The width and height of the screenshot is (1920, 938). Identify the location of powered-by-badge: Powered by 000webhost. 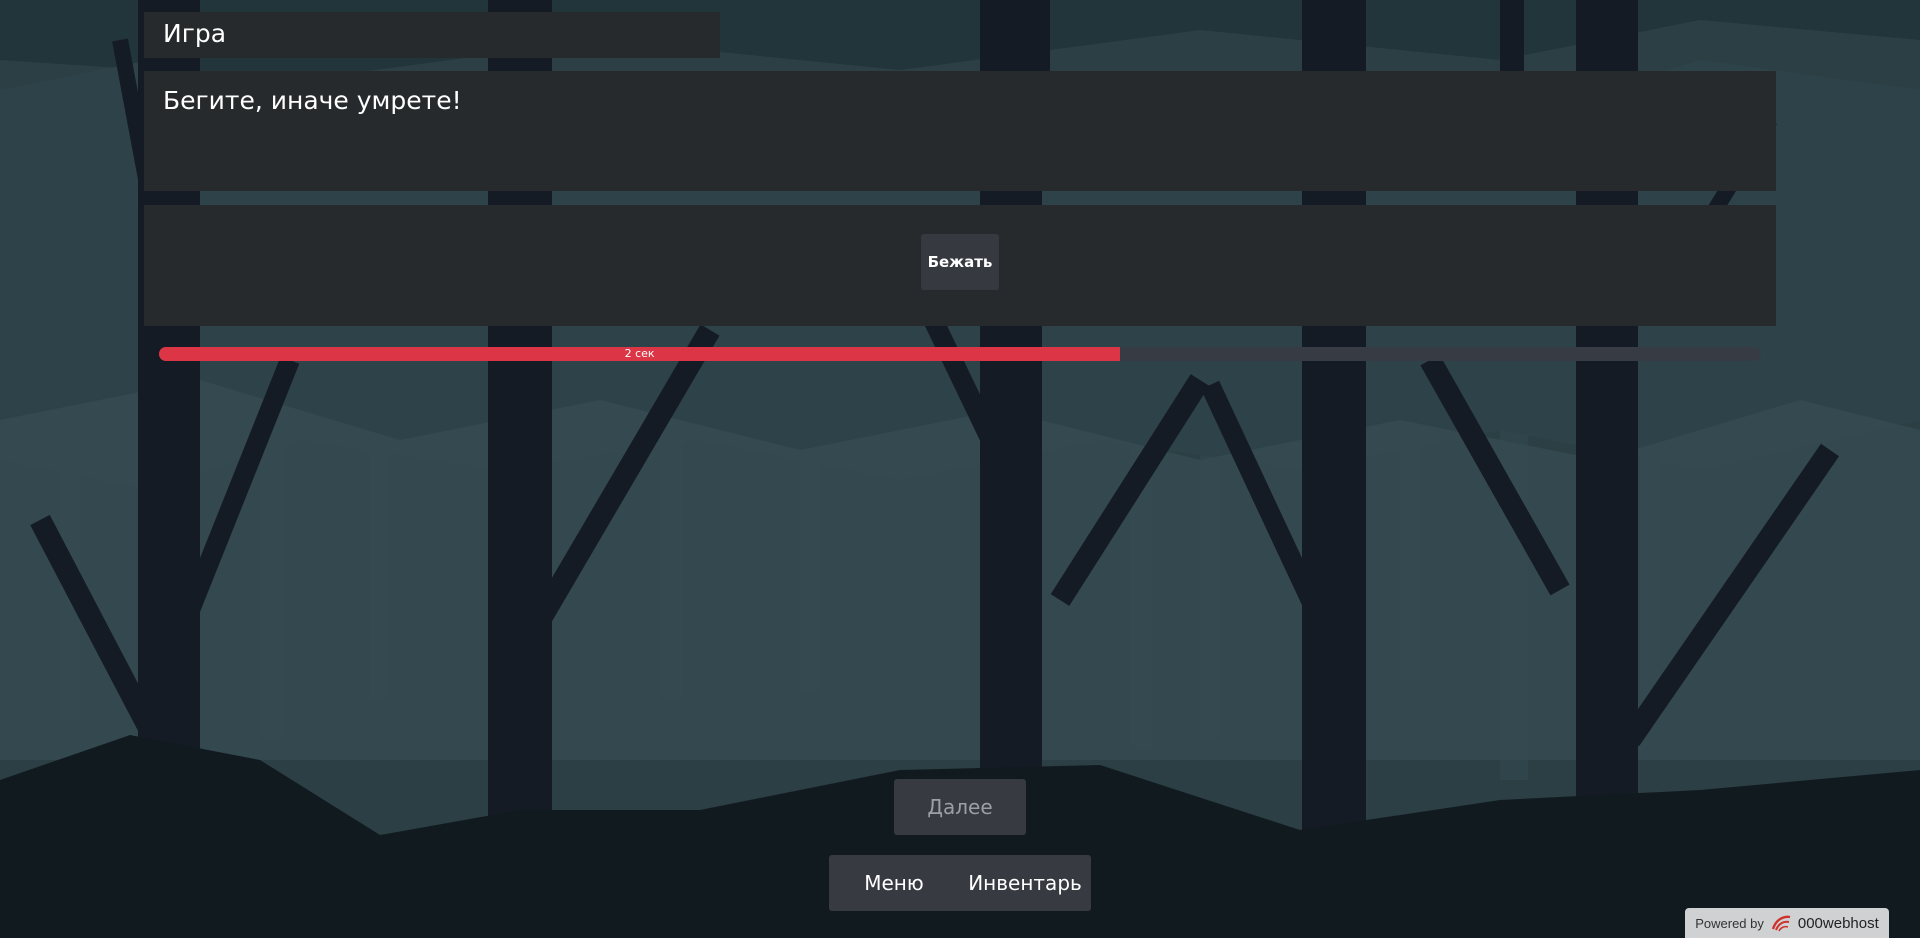
(1787, 923).